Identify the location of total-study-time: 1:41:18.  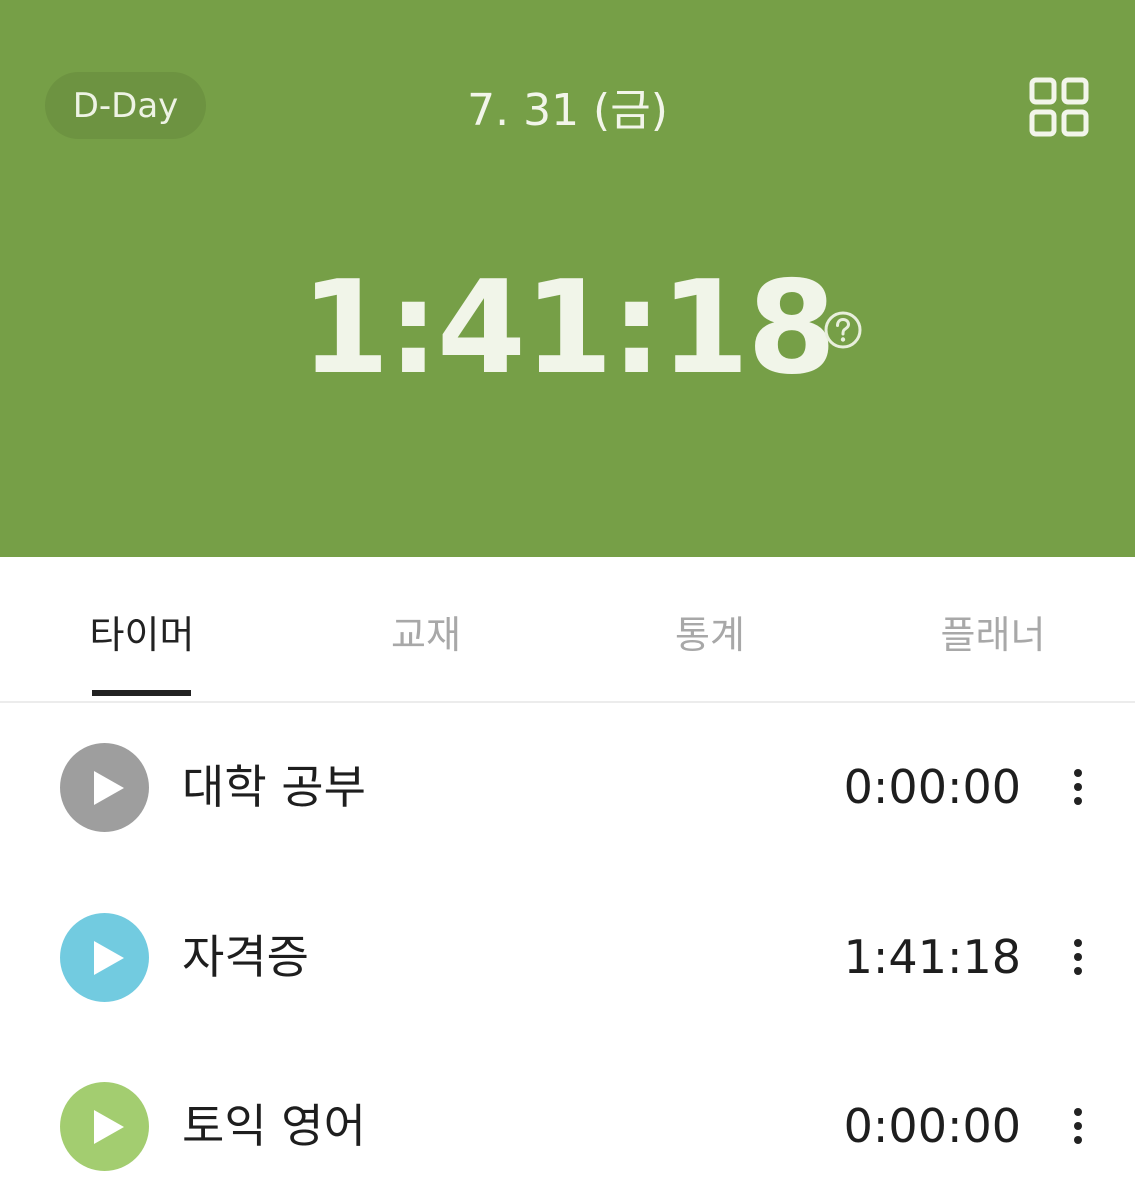
(568, 328).